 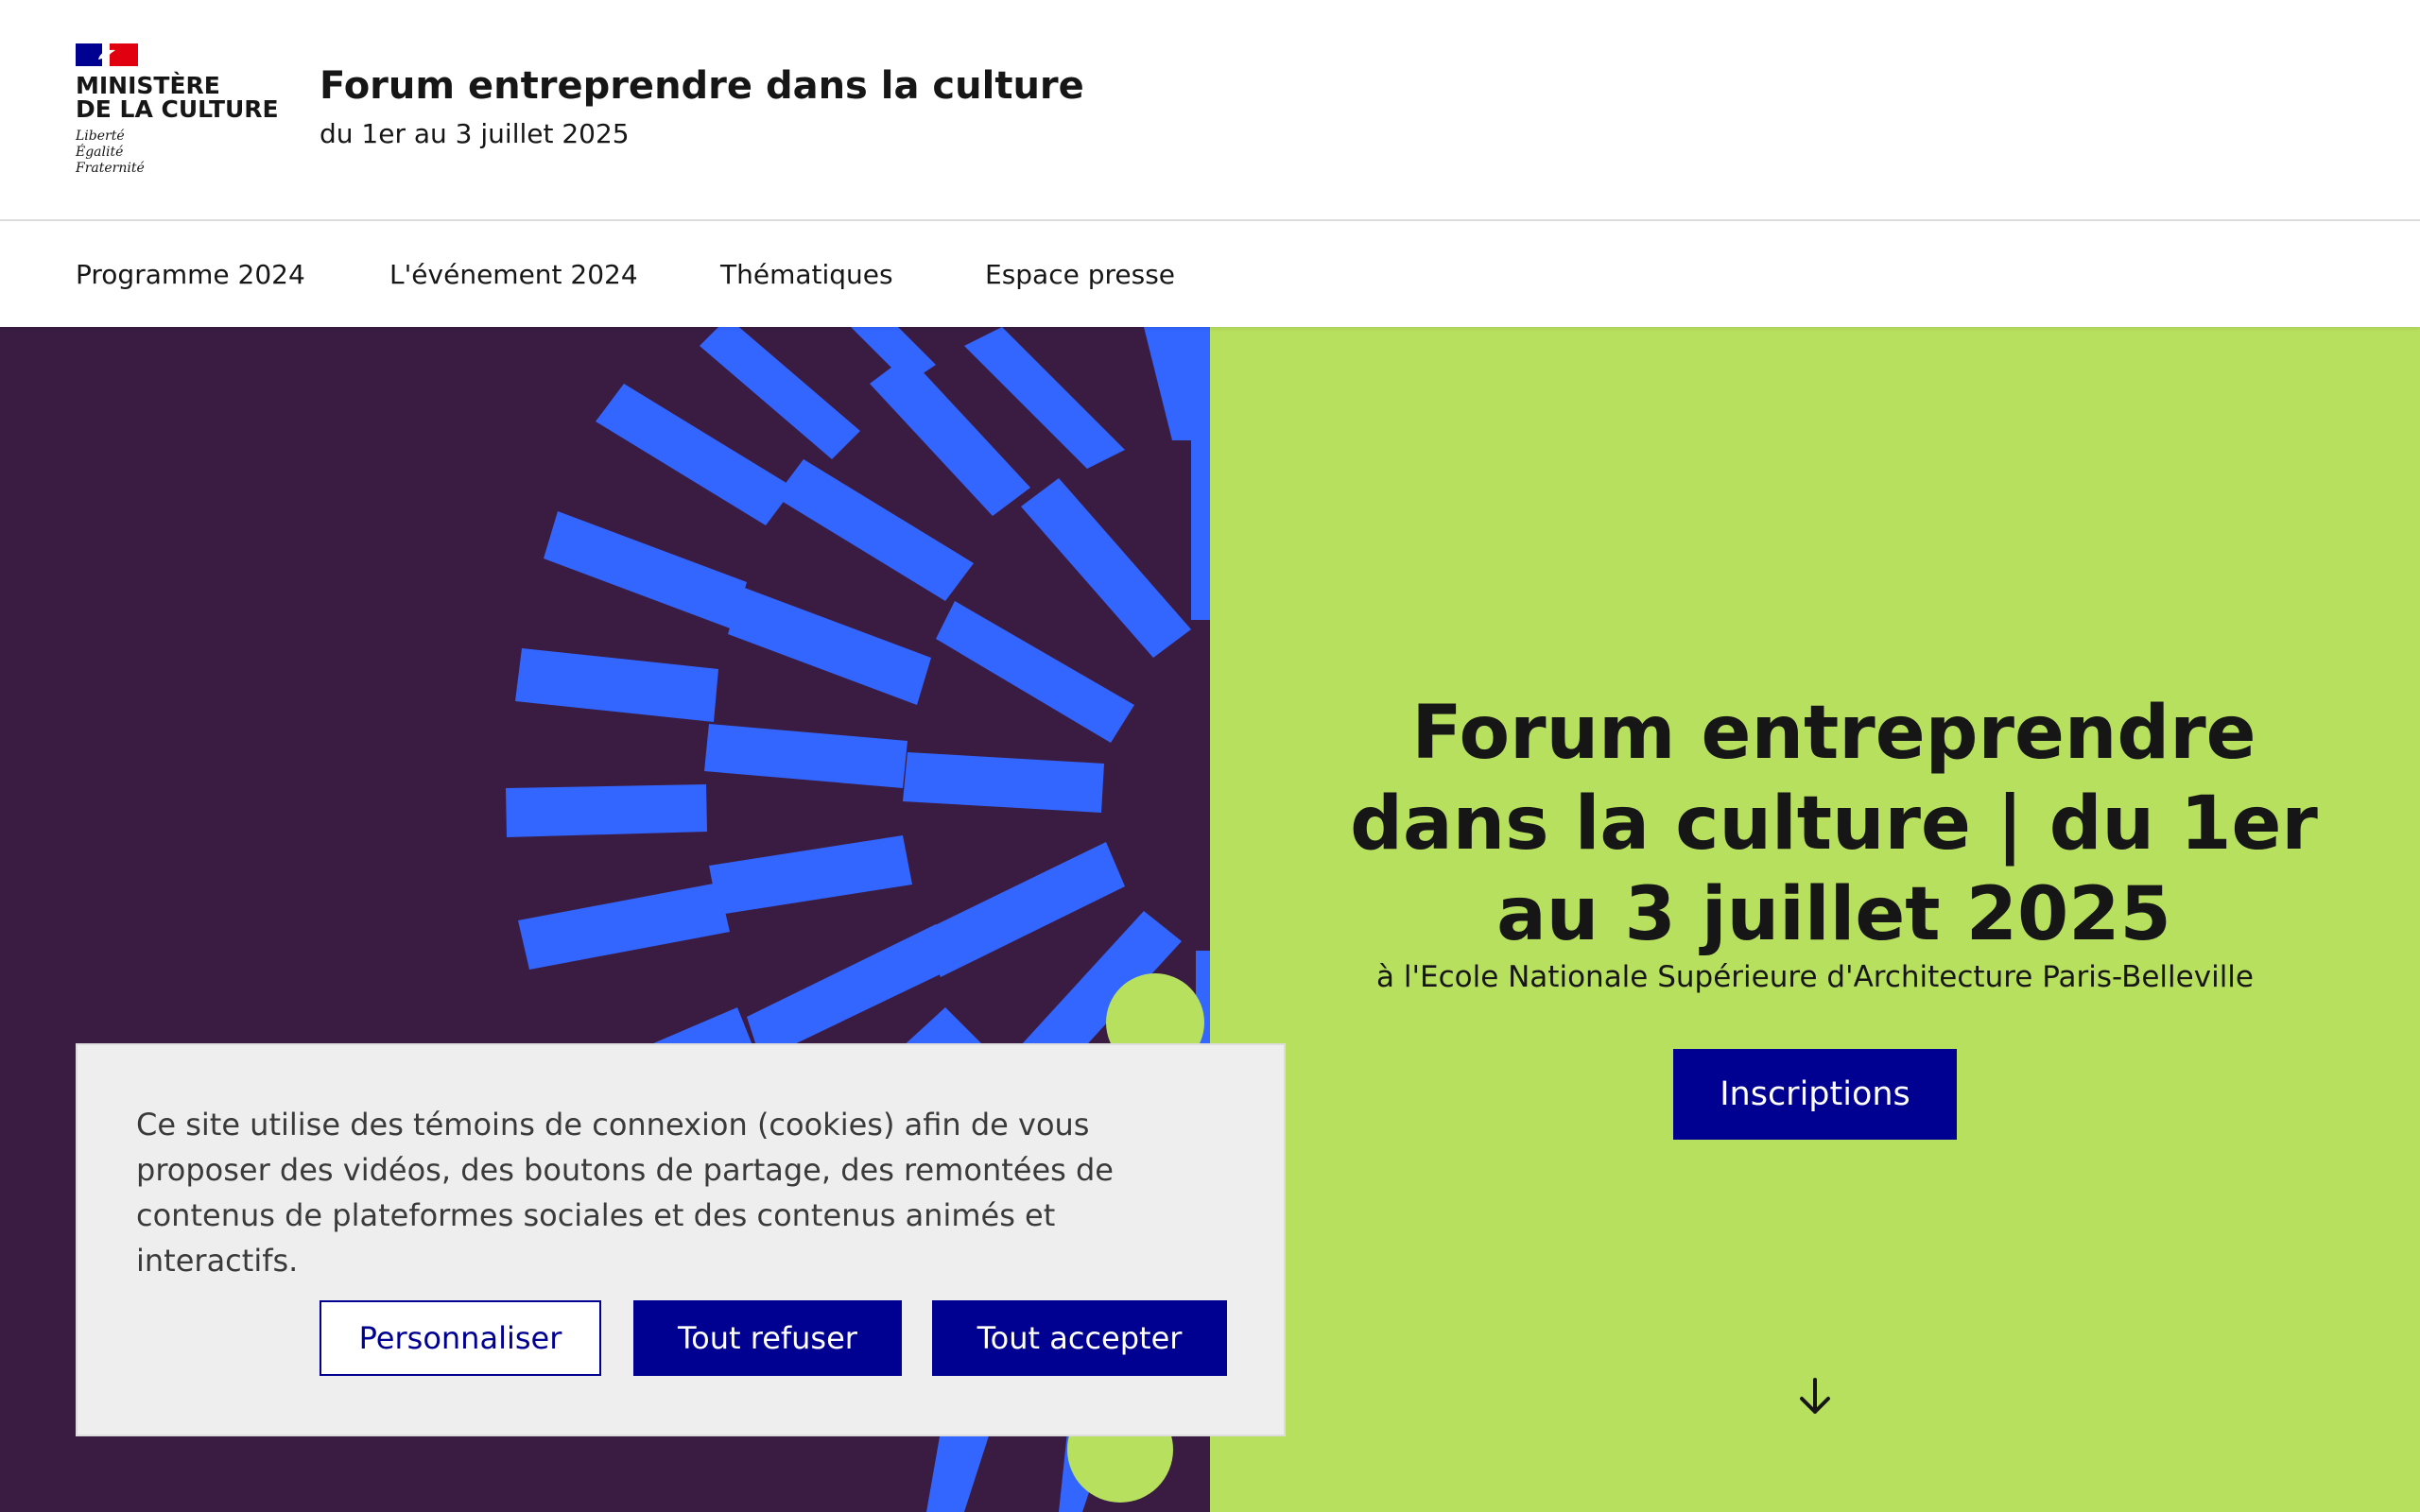 I want to click on site-title: Forum entreprendre dans la culture, so click(x=702, y=86).